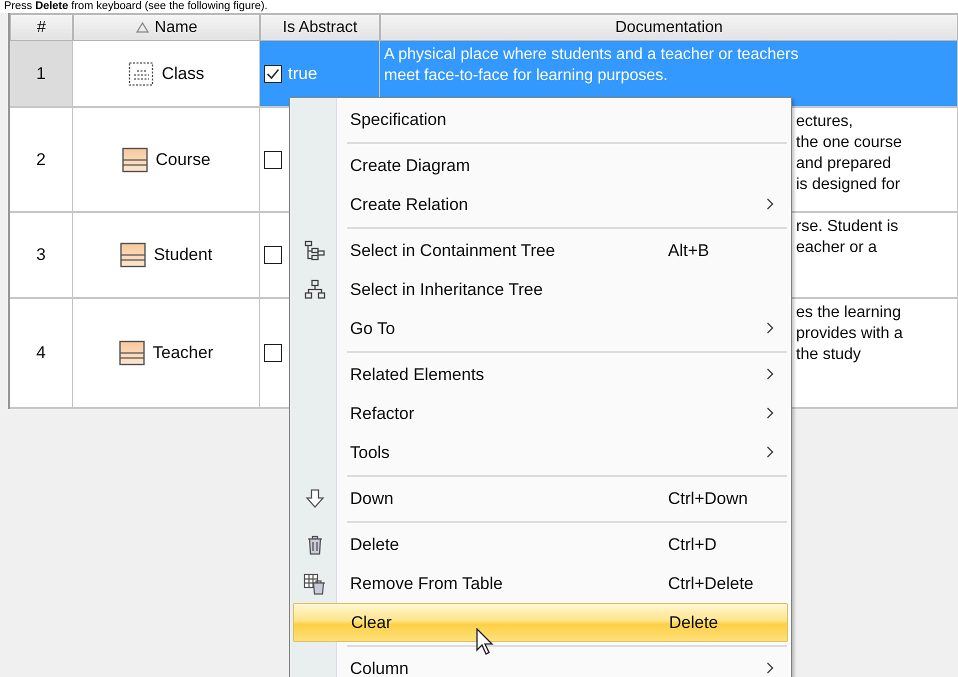  I want to click on mouse-pointer-icon, so click(486, 642).